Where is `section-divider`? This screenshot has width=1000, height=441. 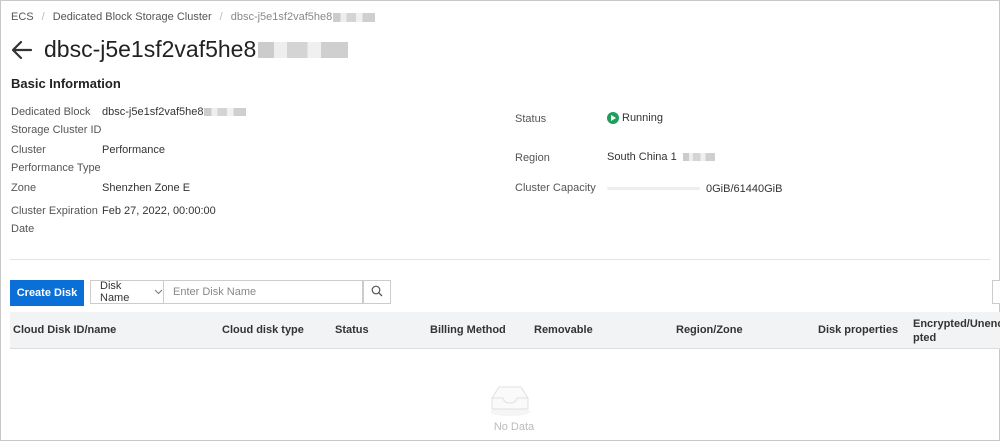
section-divider is located at coordinates (500, 259).